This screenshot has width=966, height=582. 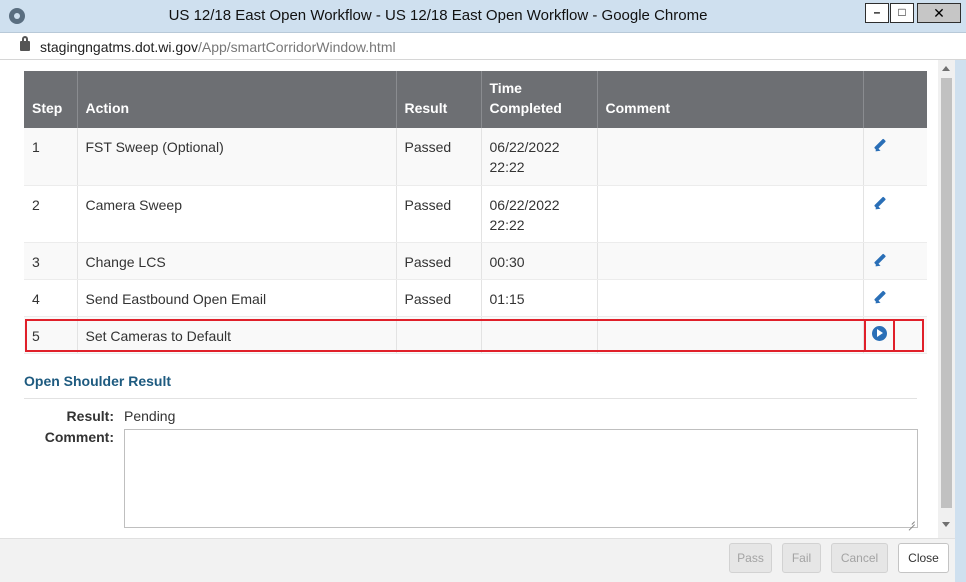 What do you see at coordinates (237, 261) in the screenshot?
I see `cell-action: Change LCS` at bounding box center [237, 261].